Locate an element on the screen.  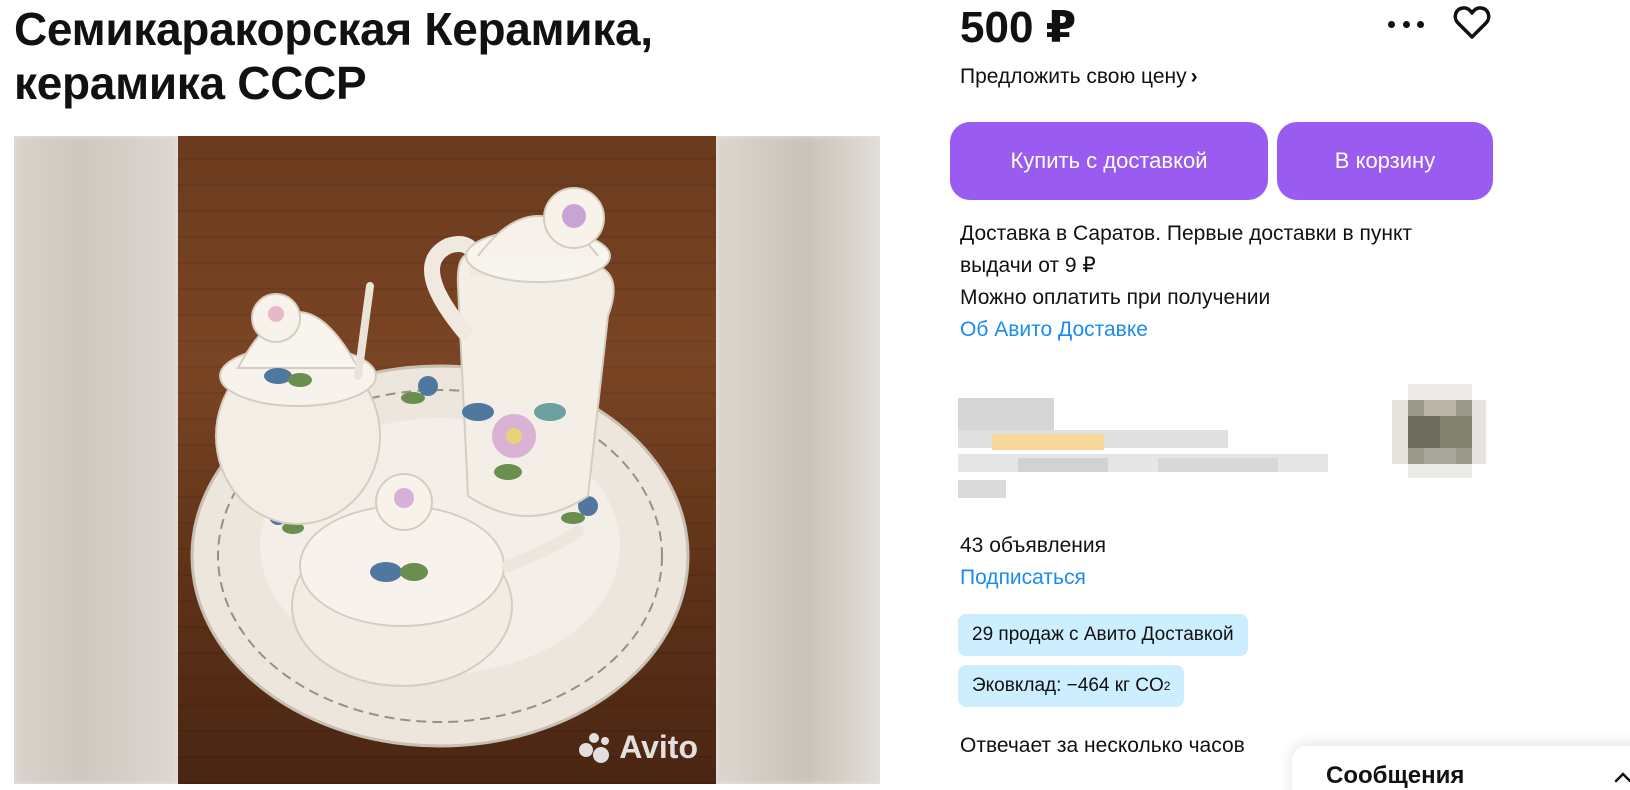
avito-logo-icon is located at coordinates (596, 747).